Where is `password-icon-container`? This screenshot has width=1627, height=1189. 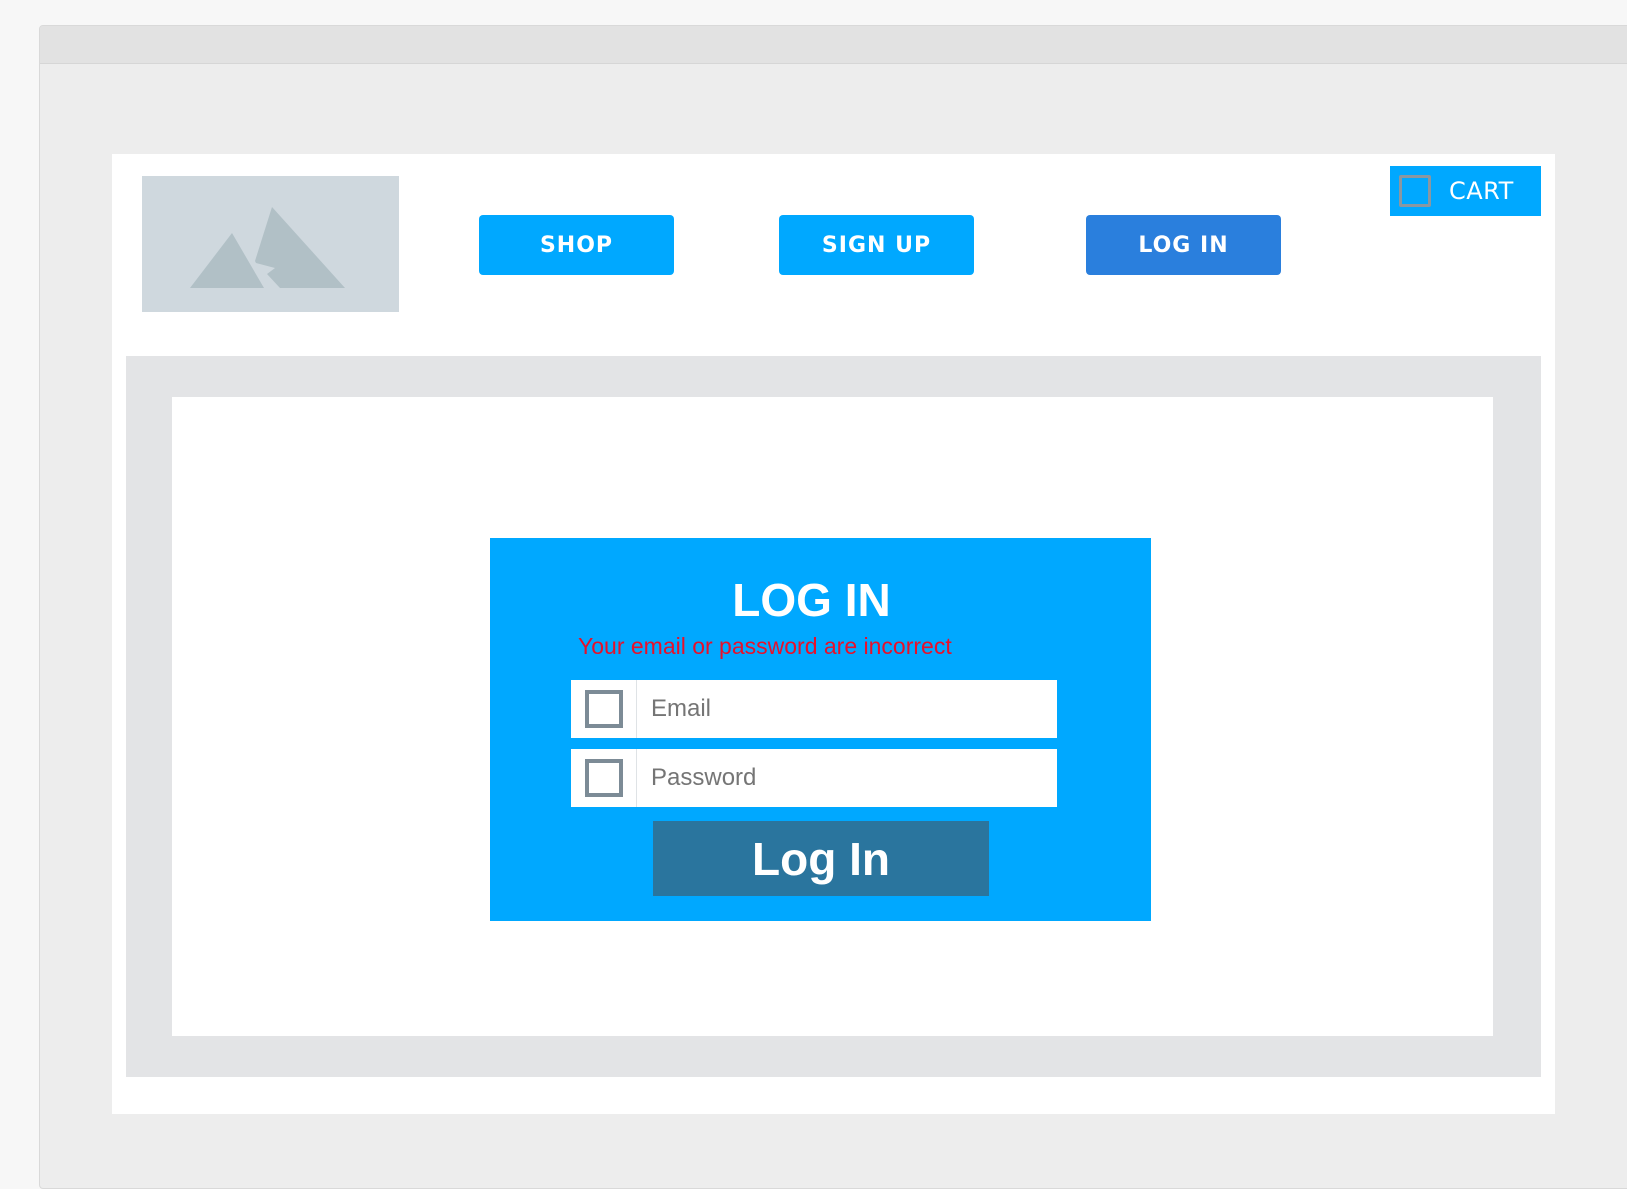 password-icon-container is located at coordinates (604, 778).